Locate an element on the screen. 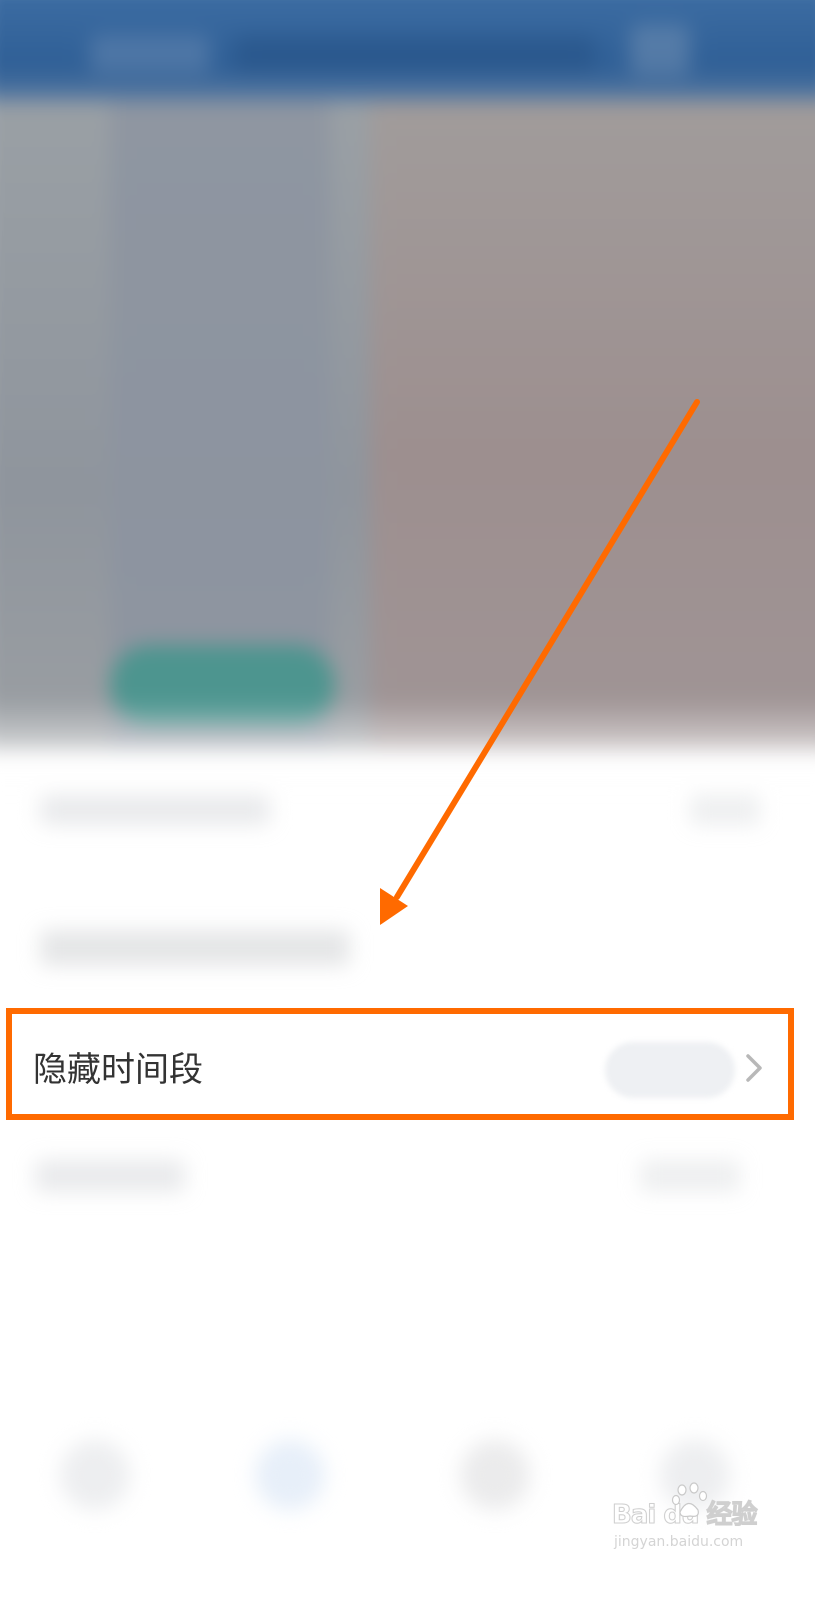 Image resolution: width=815 pixels, height=1600 pixels. baidu-jingyan-watermark: Bai du 经验 jingyan.baidu.com is located at coordinates (702, 1530).